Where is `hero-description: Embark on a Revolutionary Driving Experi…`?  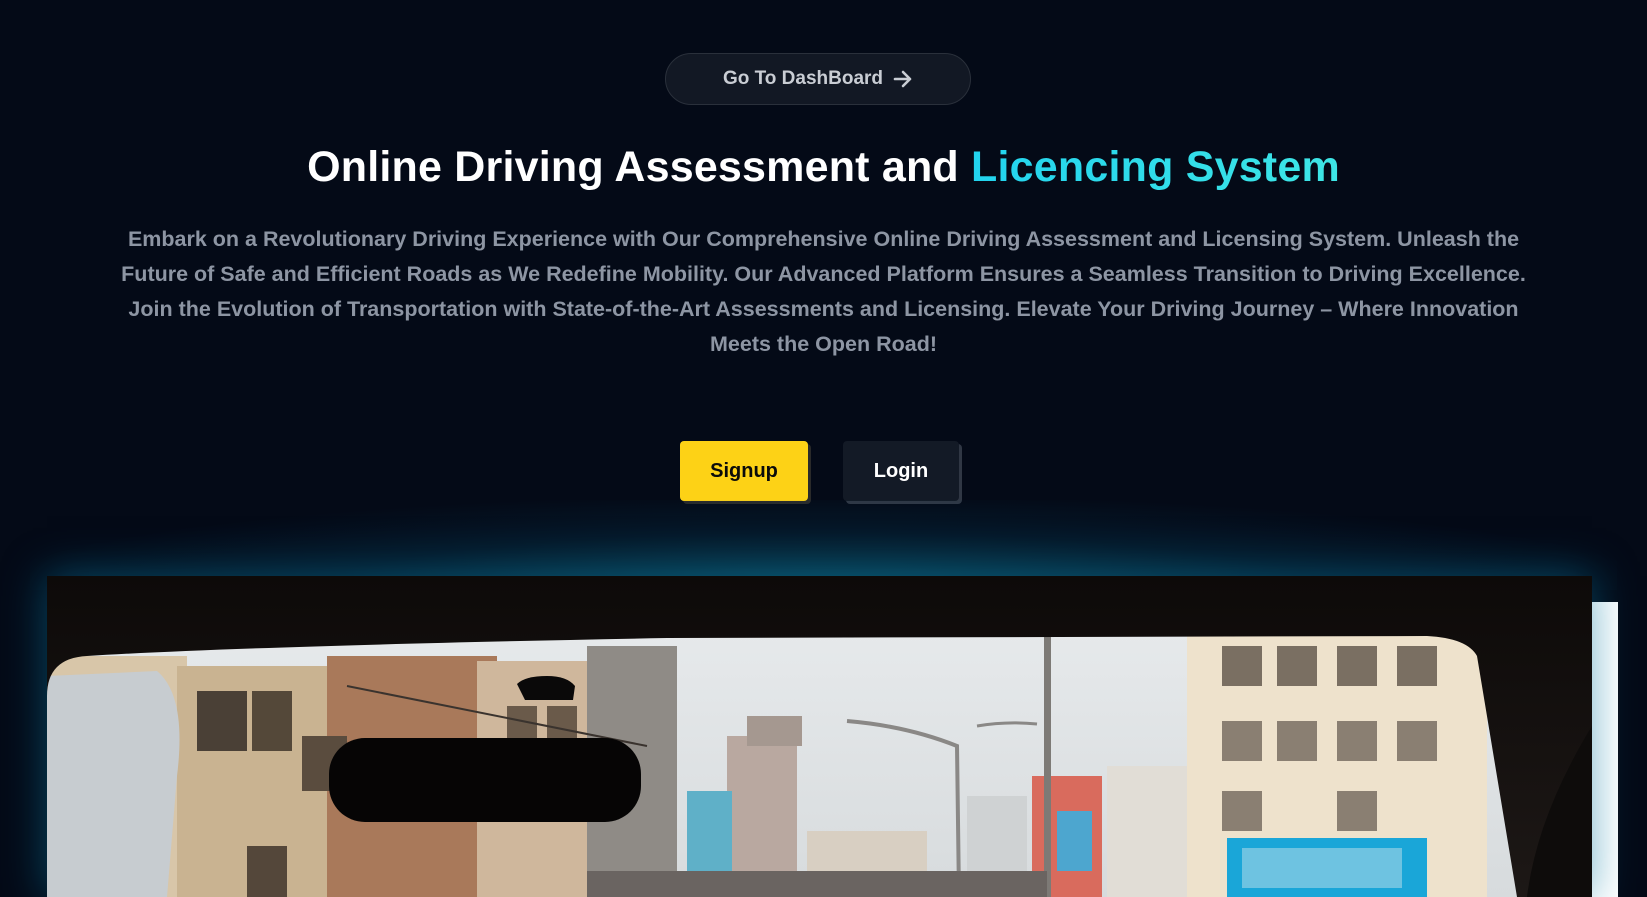 hero-description: Embark on a Revolutionary Driving Experi… is located at coordinates (823, 291).